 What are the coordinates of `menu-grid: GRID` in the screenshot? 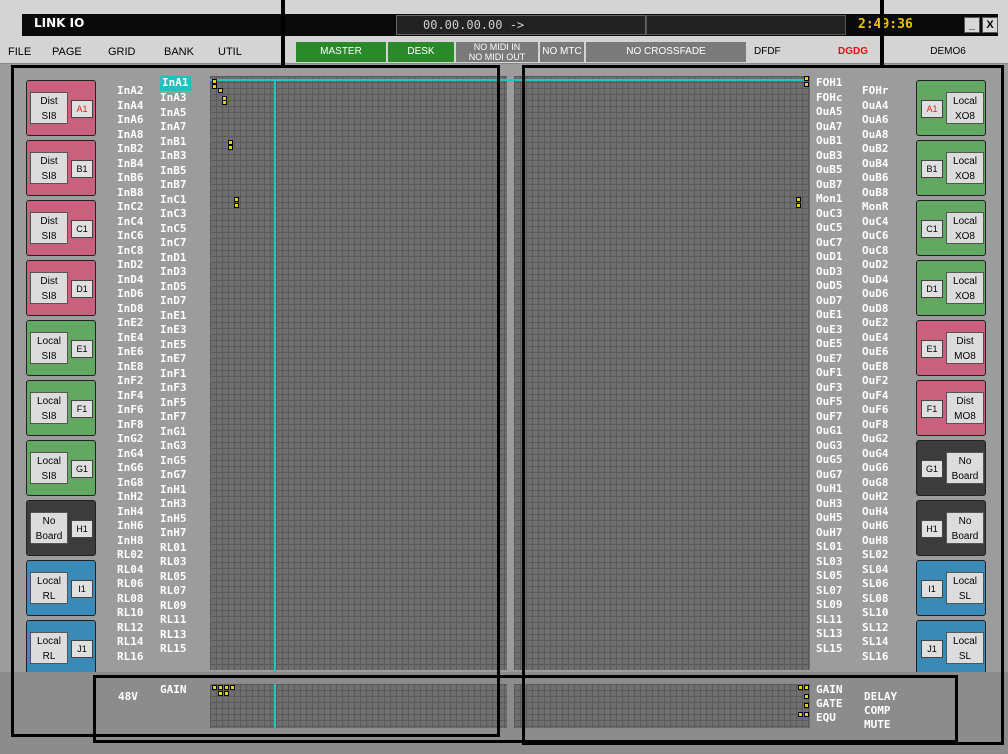 It's located at (122, 52).